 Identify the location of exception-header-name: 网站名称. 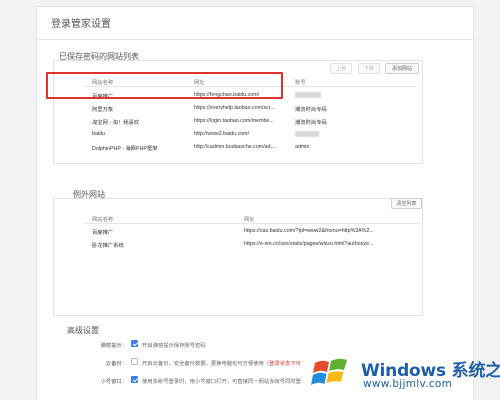
(103, 220).